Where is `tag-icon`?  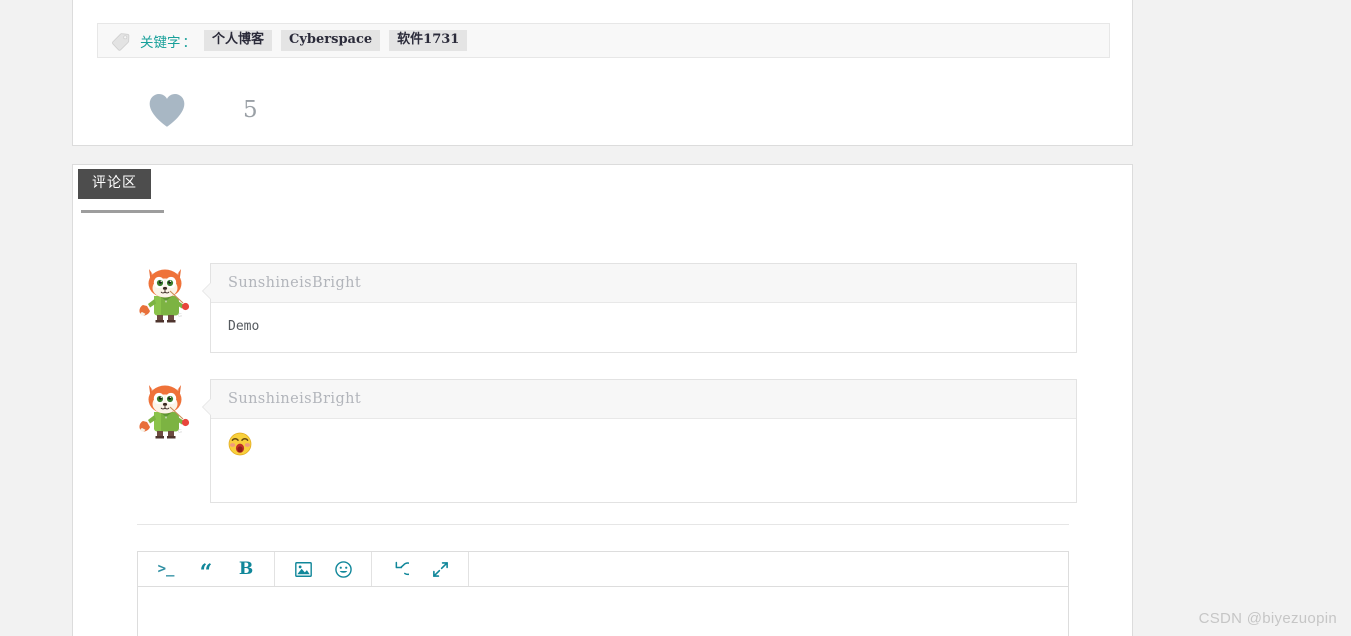
tag-icon is located at coordinates (121, 41).